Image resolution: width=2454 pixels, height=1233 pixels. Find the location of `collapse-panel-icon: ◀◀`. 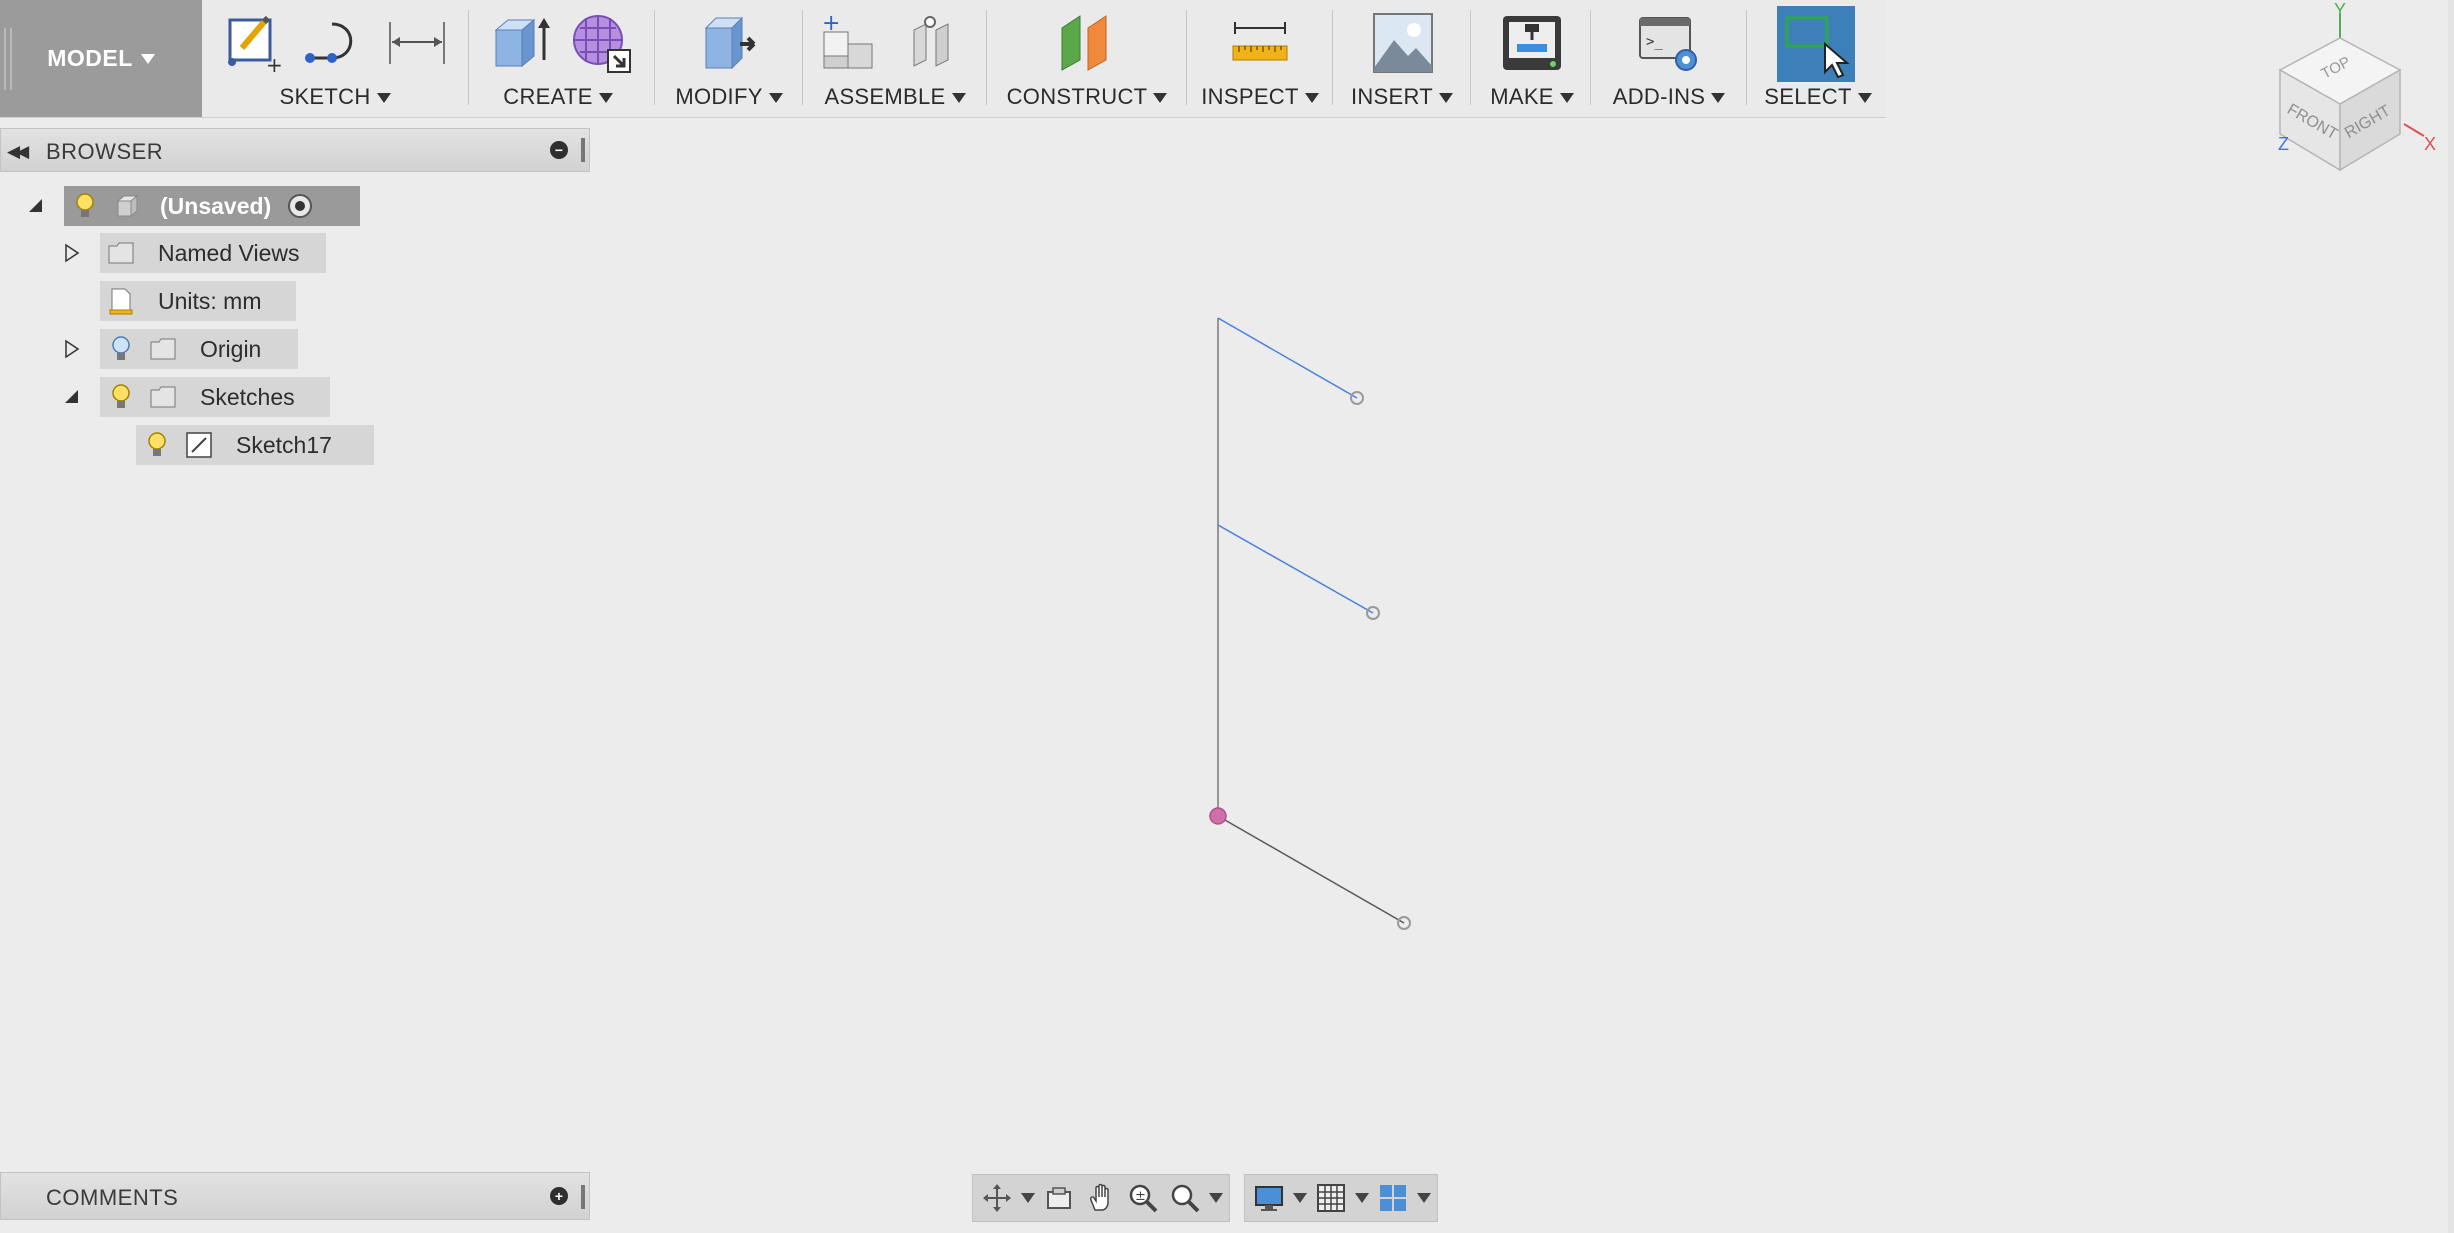

collapse-panel-icon: ◀◀ is located at coordinates (18, 152).